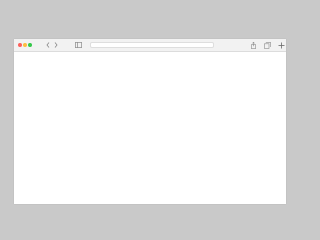 Image resolution: width=320 pixels, height=240 pixels. I want to click on chevron-right-icon, so click(56, 45).